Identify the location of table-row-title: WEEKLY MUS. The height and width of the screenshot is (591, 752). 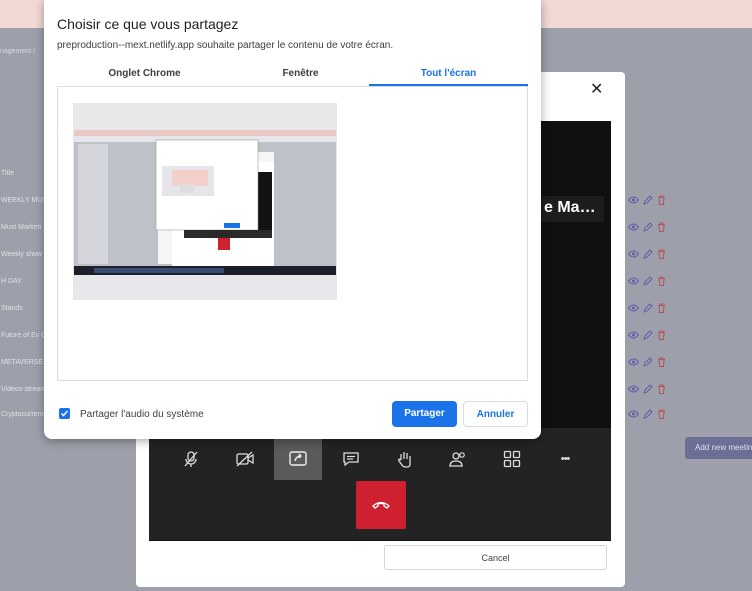
(24, 200).